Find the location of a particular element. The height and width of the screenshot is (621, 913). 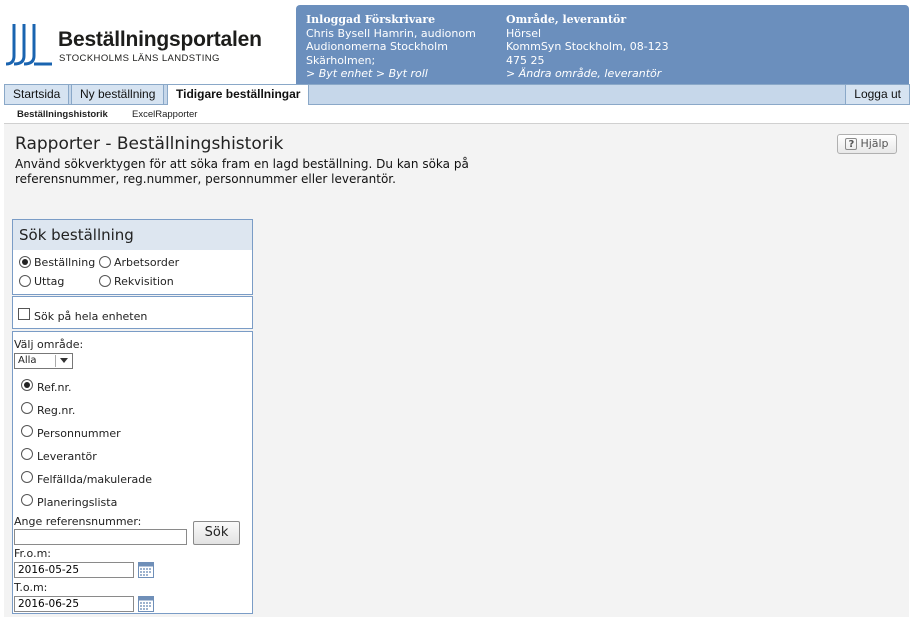

subnav-excelrapporter: ExcelRapporter is located at coordinates (164, 114).